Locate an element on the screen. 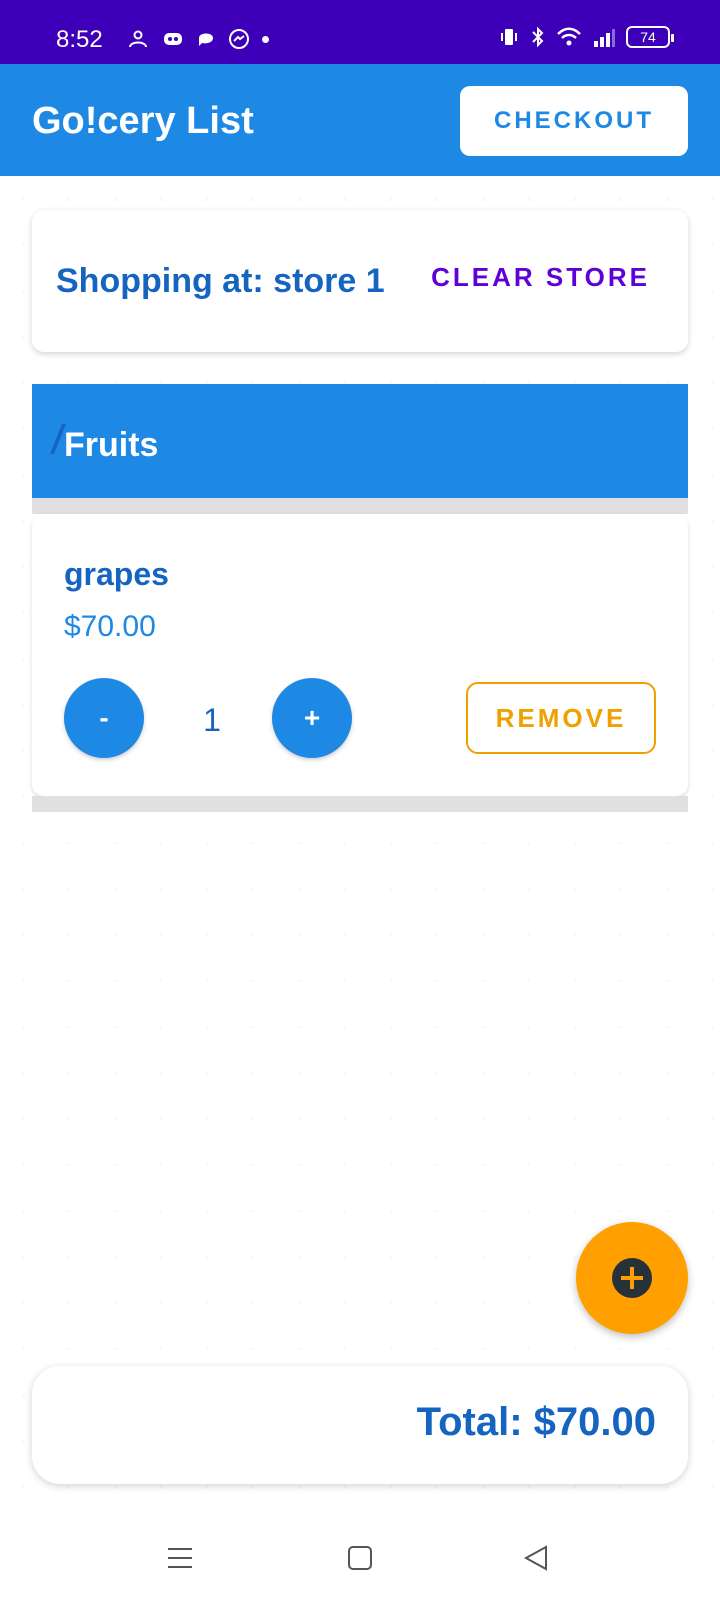 This screenshot has width=720, height=1604. more-notifications-dot-icon is located at coordinates (265, 39).